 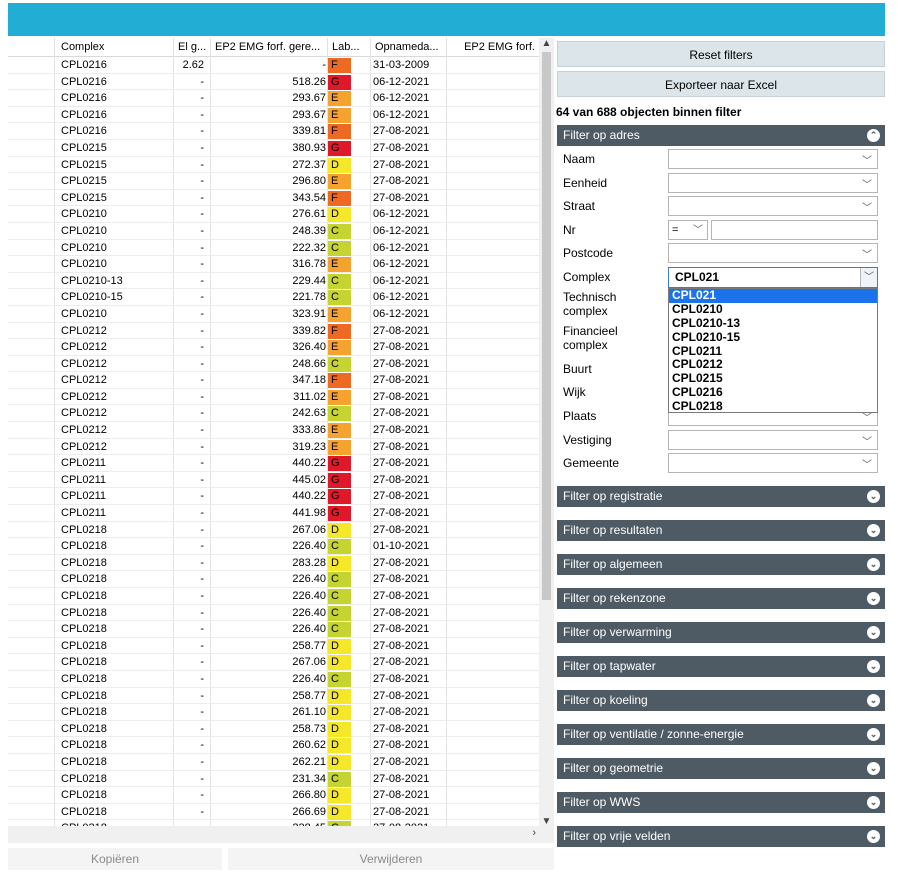 What do you see at coordinates (721, 632) in the screenshot?
I see `filter-section-header: Filter op verwarming ⌄` at bounding box center [721, 632].